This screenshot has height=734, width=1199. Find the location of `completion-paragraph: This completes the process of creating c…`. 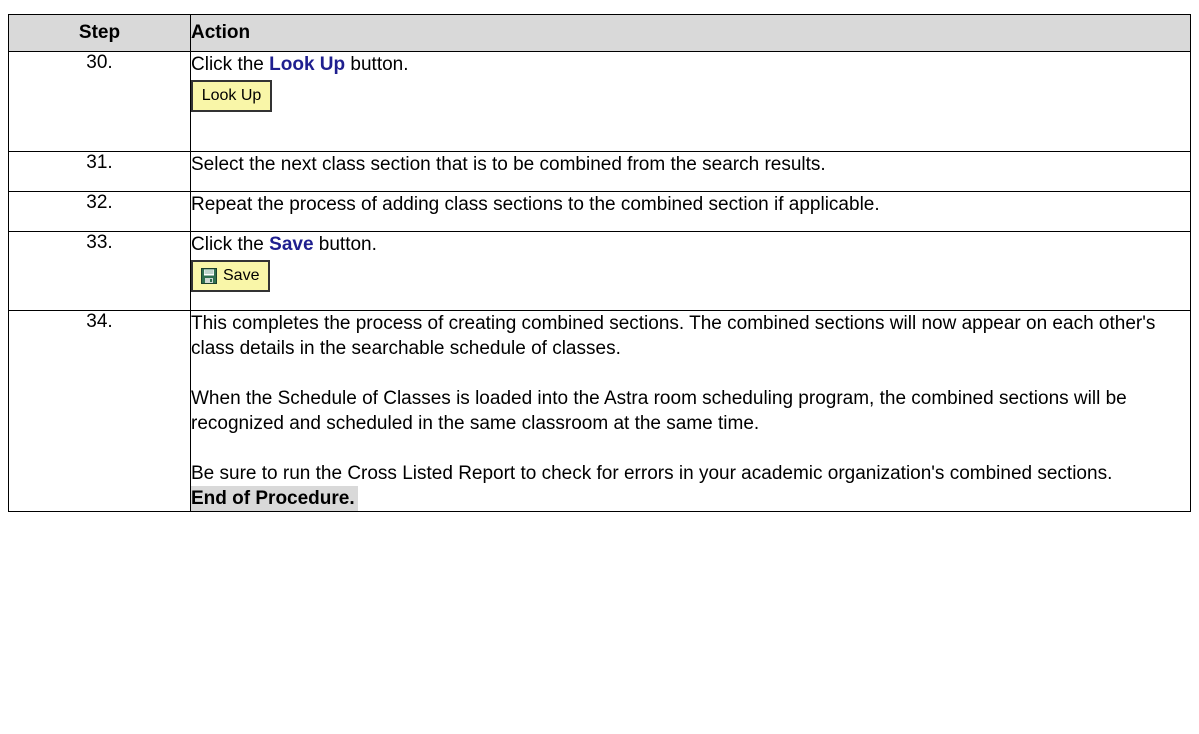

completion-paragraph: This completes the process of creating c… is located at coordinates (673, 336).